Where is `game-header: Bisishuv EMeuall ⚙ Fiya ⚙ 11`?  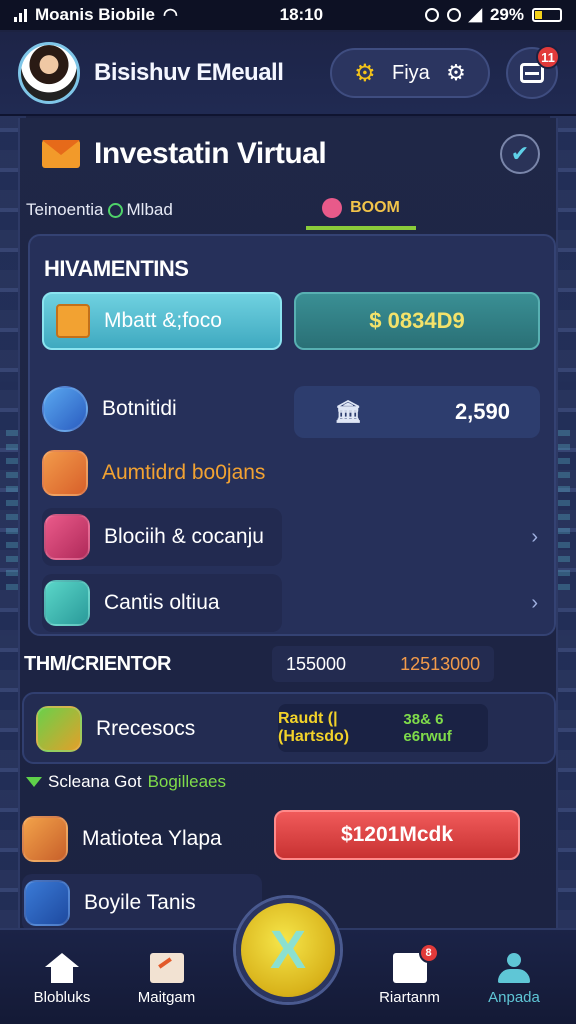 game-header: Bisishuv EMeuall ⚙ Fiya ⚙ 11 is located at coordinates (288, 74).